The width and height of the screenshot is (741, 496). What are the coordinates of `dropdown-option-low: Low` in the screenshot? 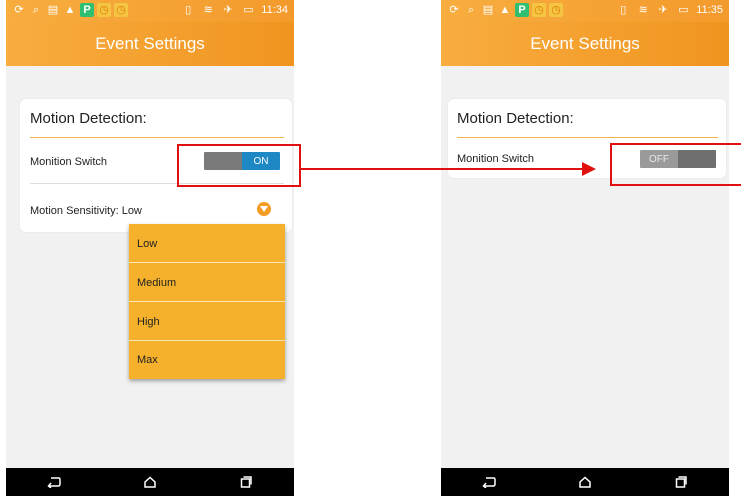 It's located at (207, 244).